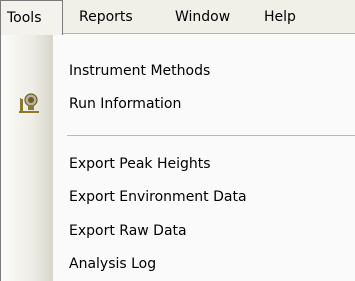 The height and width of the screenshot is (281, 355). Describe the element at coordinates (29, 103) in the screenshot. I see `run-information-icon` at that location.